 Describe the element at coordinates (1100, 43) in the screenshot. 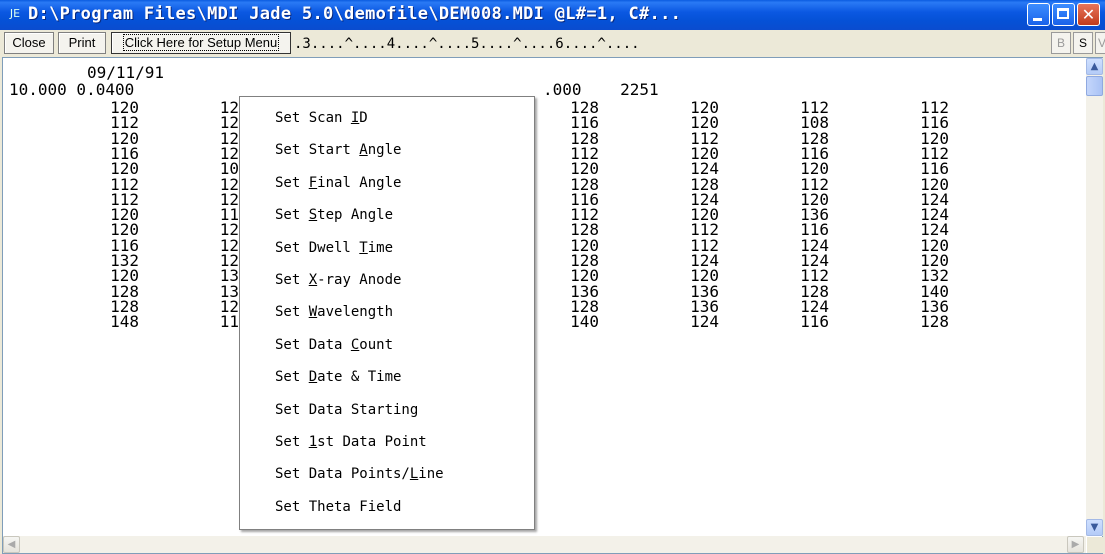

I see `v-button: V` at that location.